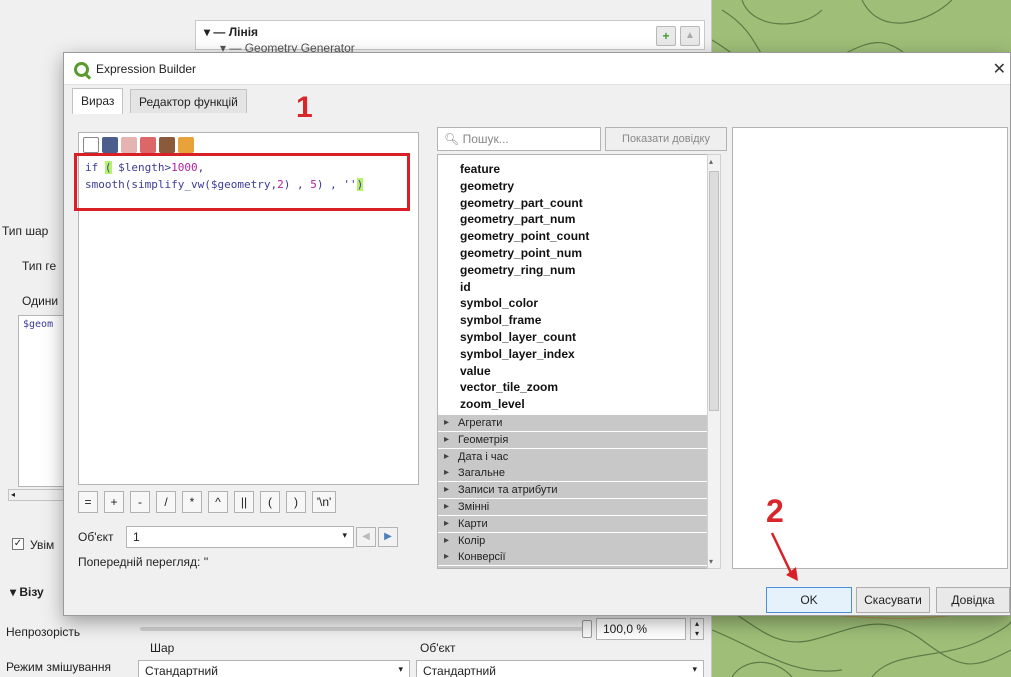  What do you see at coordinates (148, 145) in the screenshot?
I see `remove-icon` at bounding box center [148, 145].